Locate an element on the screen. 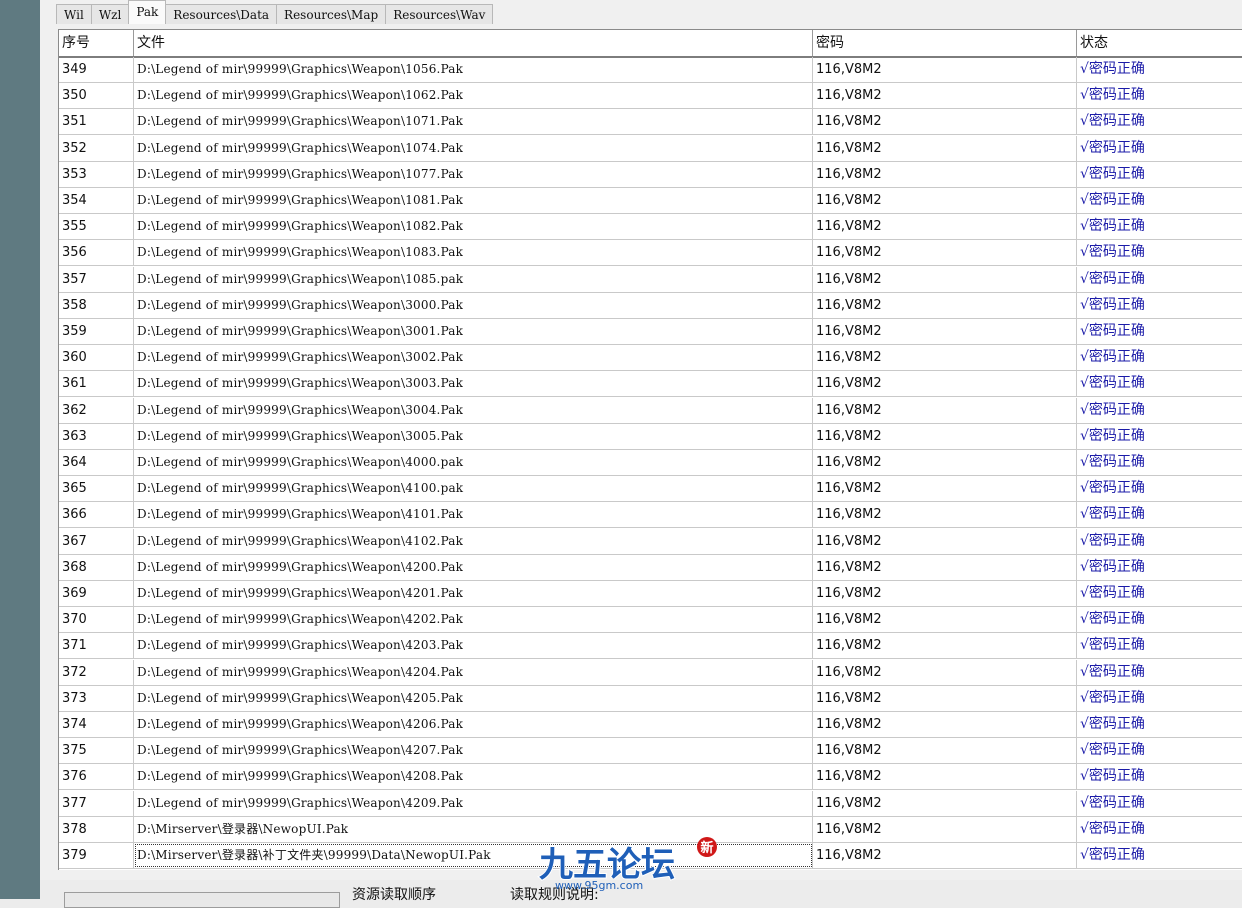  row-index-cell: 375 is located at coordinates (96, 751).